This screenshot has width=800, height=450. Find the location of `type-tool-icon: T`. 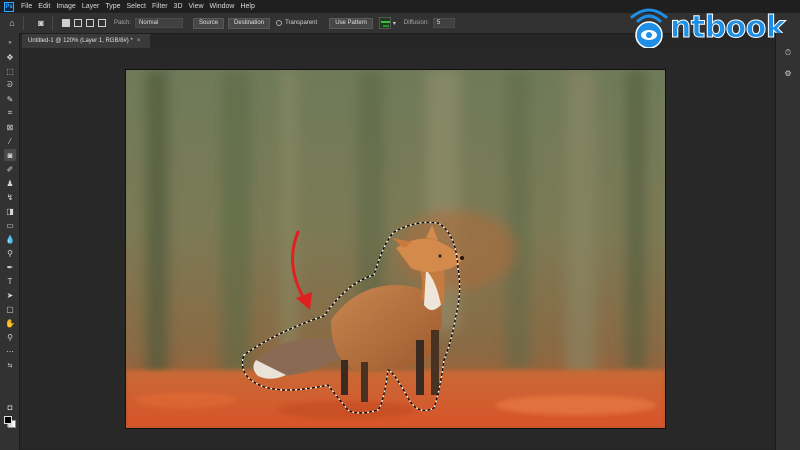

type-tool-icon: T is located at coordinates (10, 281).